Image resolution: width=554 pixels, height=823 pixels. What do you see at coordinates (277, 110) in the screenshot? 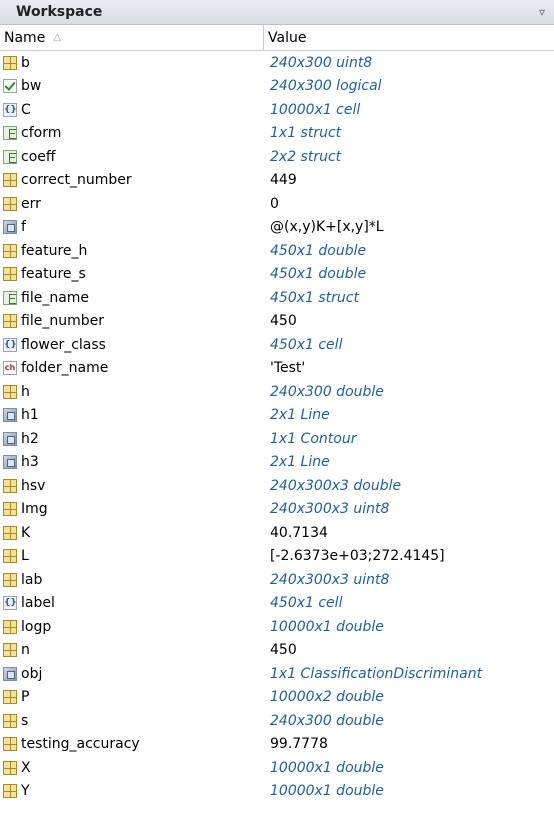
I see `variable-row: C 10000x1 cell` at bounding box center [277, 110].